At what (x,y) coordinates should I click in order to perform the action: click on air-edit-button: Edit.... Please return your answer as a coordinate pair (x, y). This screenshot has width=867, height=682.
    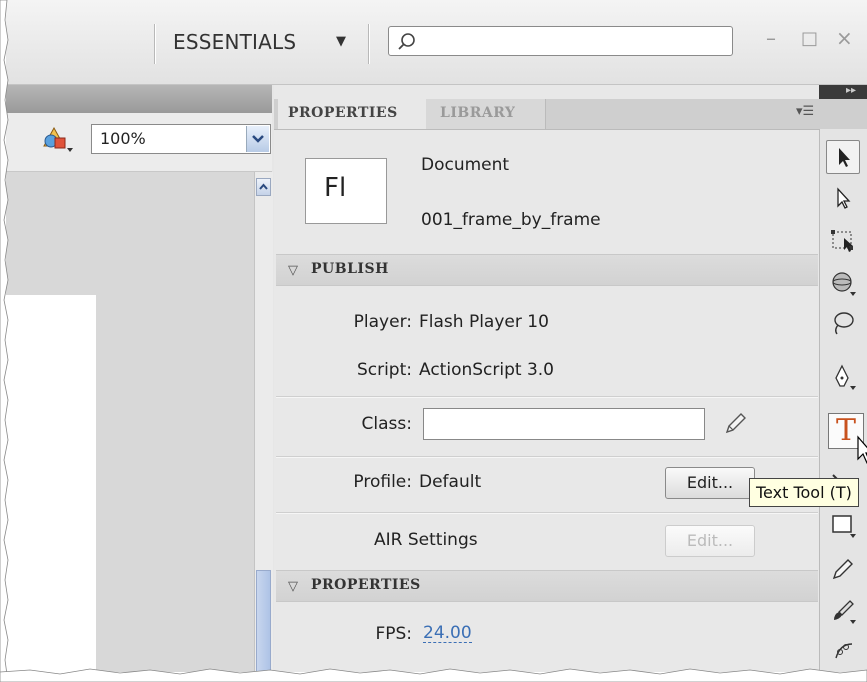
    Looking at the image, I should click on (710, 541).